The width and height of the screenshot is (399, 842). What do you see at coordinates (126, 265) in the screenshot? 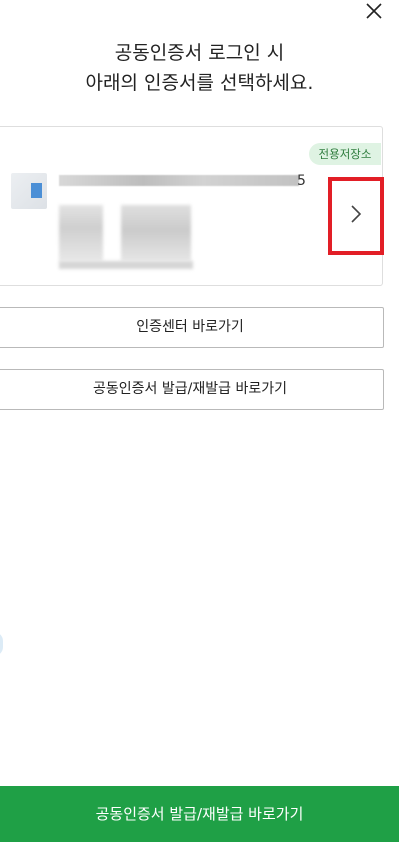
I see `certificate-expiry-redacted` at bounding box center [126, 265].